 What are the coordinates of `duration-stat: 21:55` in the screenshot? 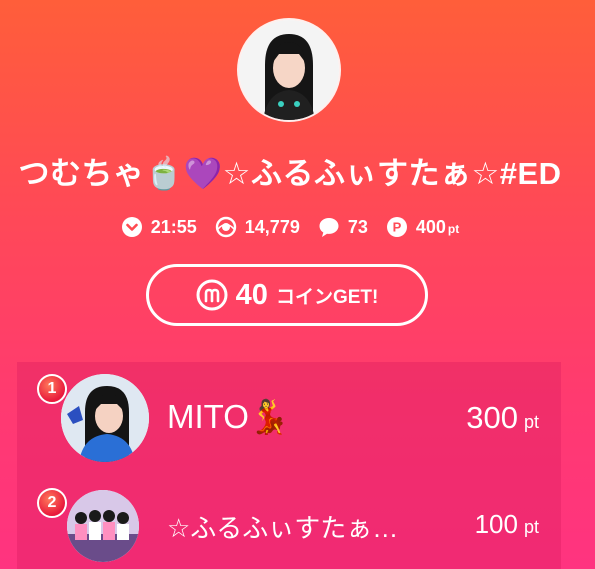 It's located at (159, 227).